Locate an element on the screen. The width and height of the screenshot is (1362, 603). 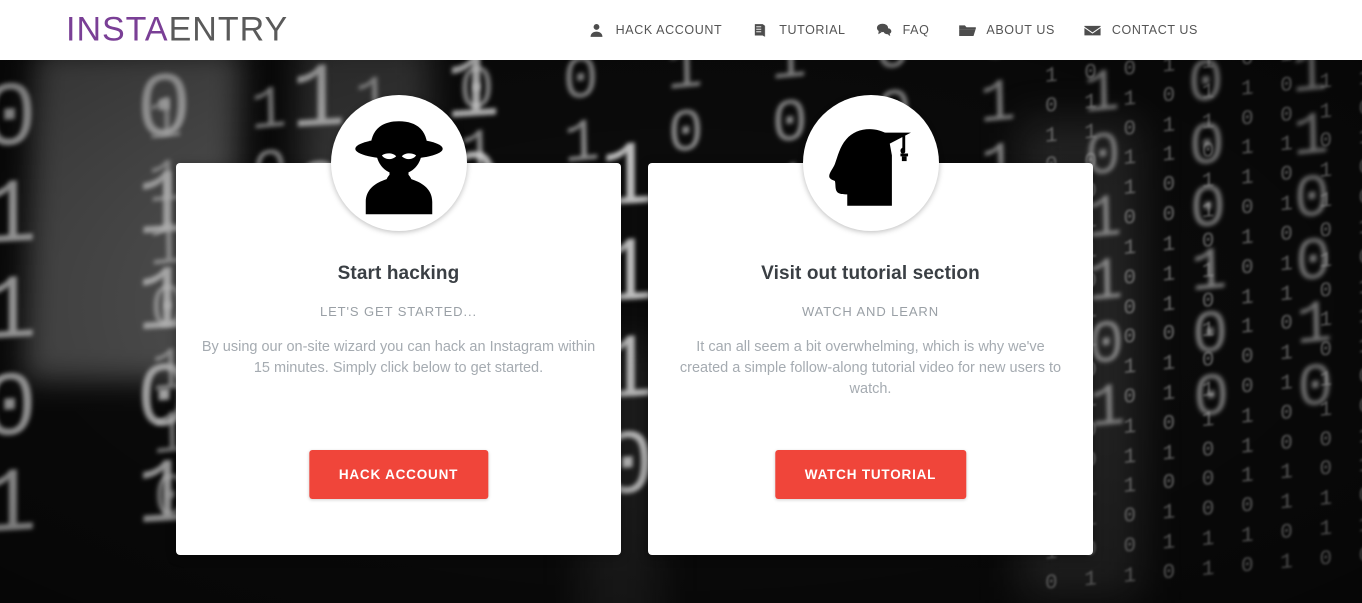
hack-account-button: HACK ACCOUNT is located at coordinates (398, 474).